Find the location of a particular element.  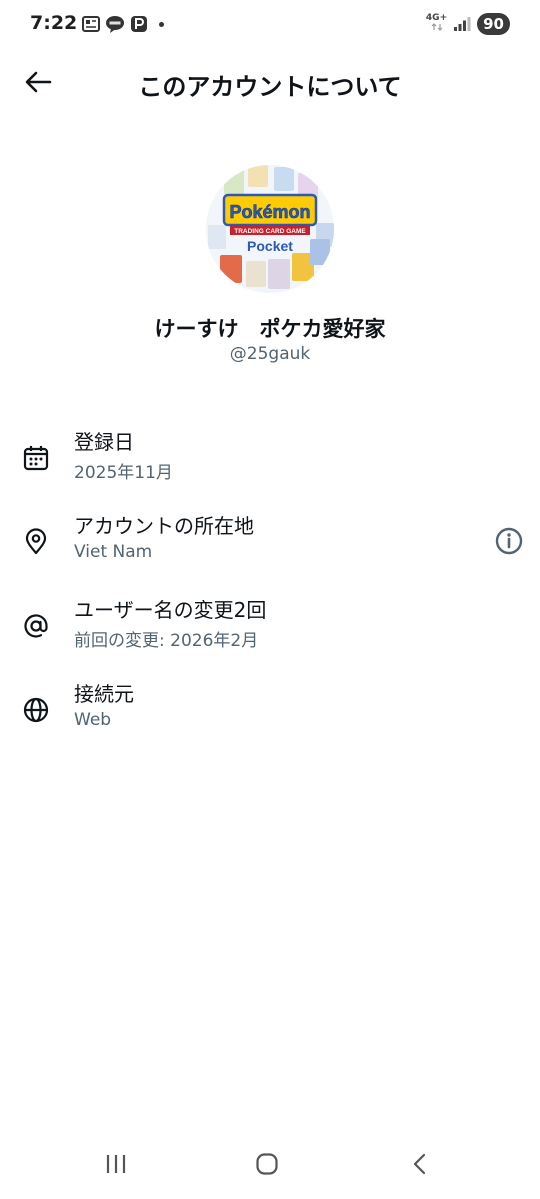

data-arrows-icon is located at coordinates (436, 27).